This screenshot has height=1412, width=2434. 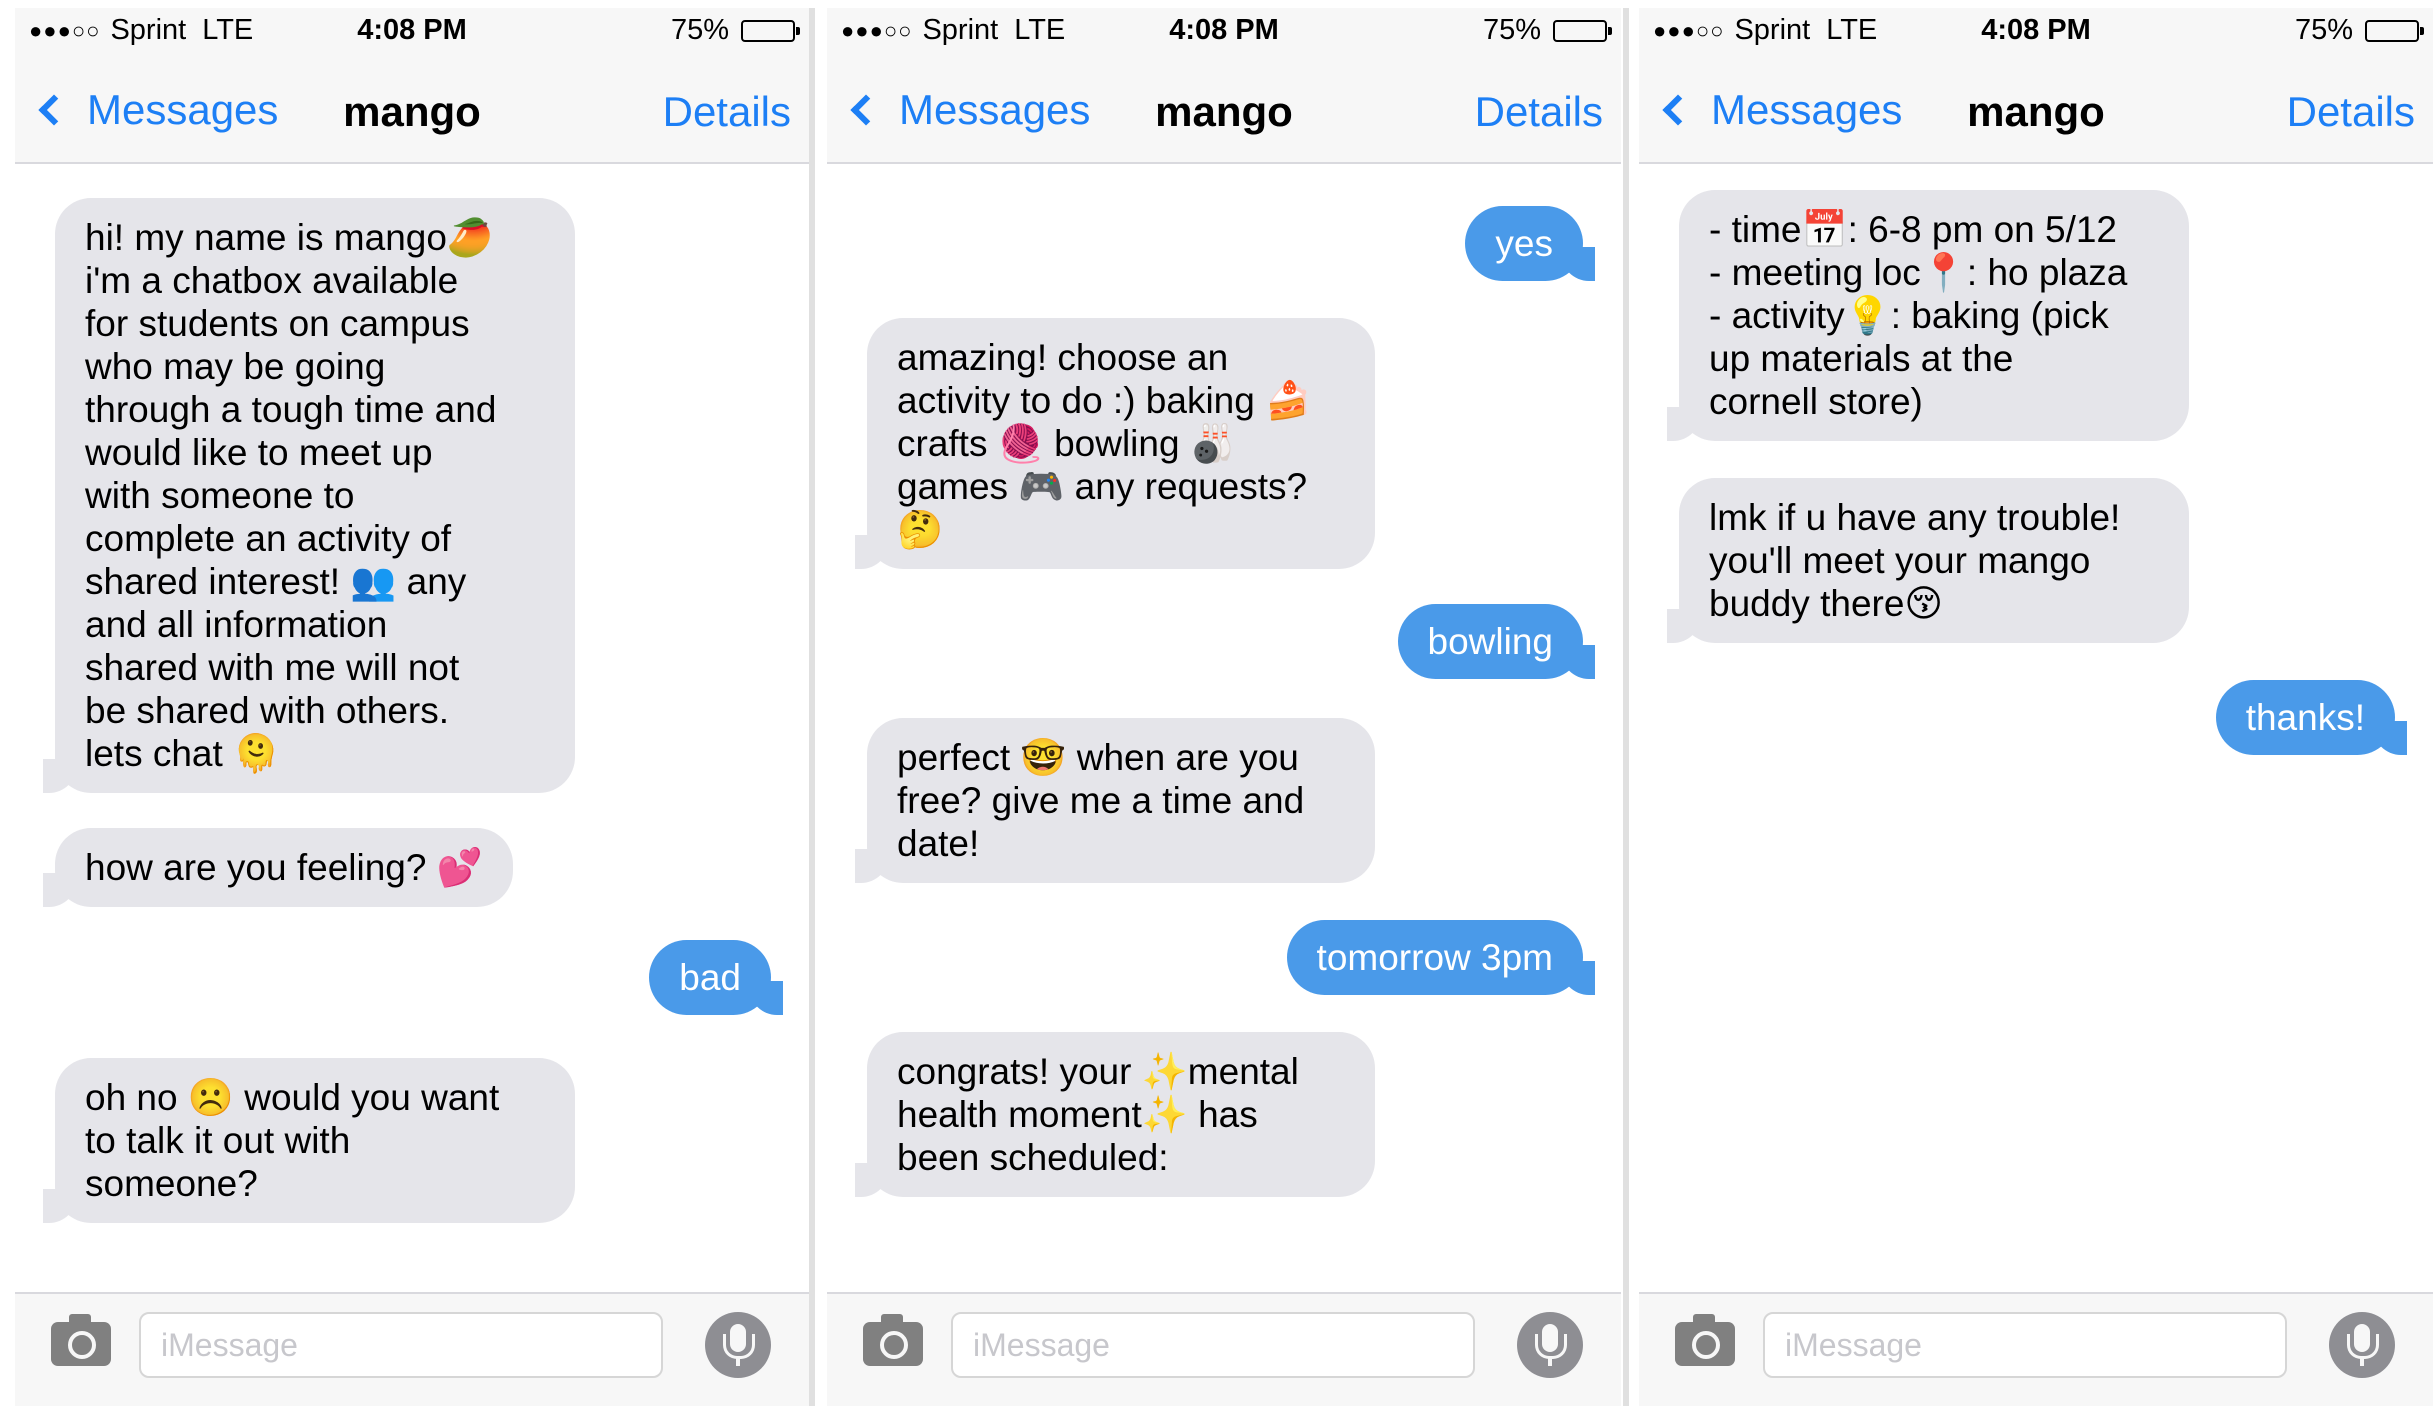 What do you see at coordinates (278, 867) in the screenshot?
I see `message-bubble-incoming: how are you feeling? 💕` at bounding box center [278, 867].